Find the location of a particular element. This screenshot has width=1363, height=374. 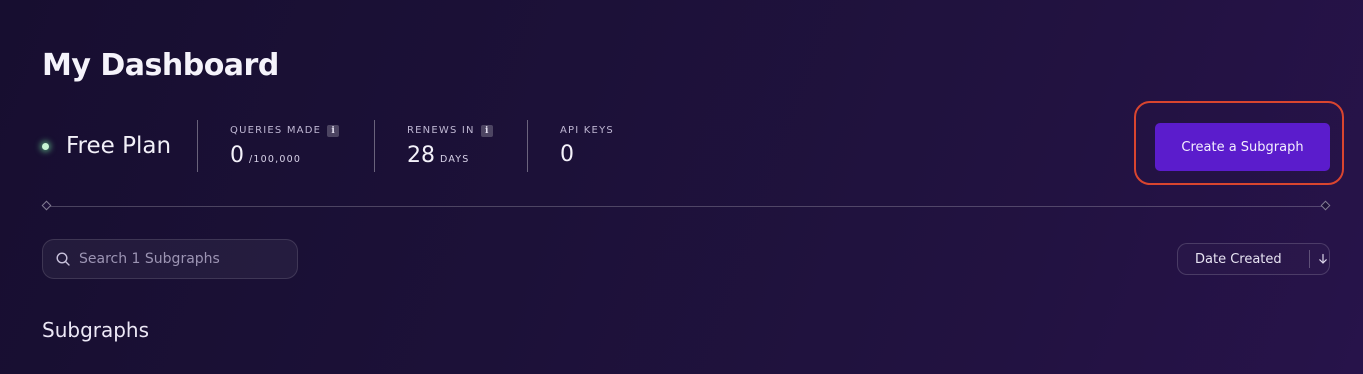

sort-label: Date Created is located at coordinates (1238, 259).